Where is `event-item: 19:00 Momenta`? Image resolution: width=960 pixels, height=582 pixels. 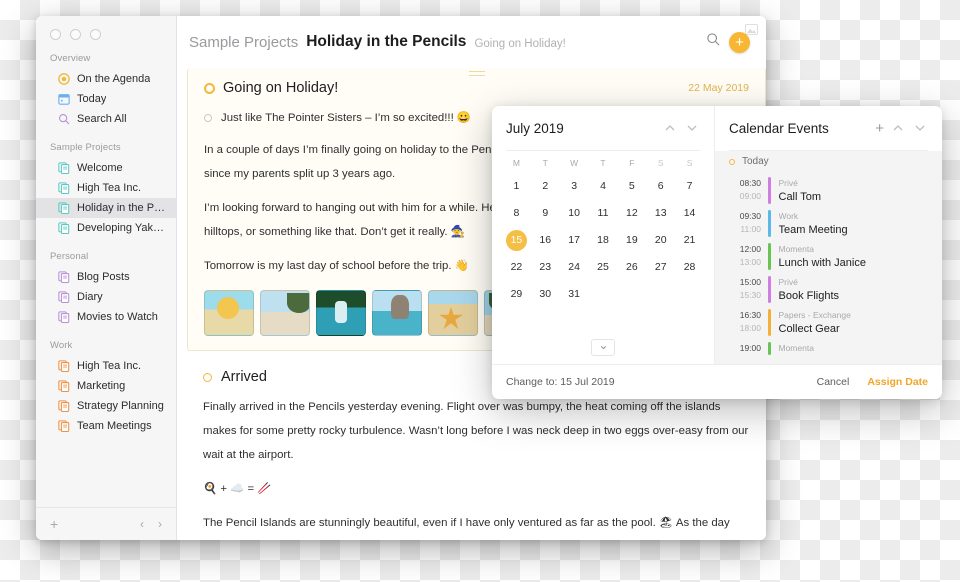
event-item: 19:00 Momenta is located at coordinates (828, 349).